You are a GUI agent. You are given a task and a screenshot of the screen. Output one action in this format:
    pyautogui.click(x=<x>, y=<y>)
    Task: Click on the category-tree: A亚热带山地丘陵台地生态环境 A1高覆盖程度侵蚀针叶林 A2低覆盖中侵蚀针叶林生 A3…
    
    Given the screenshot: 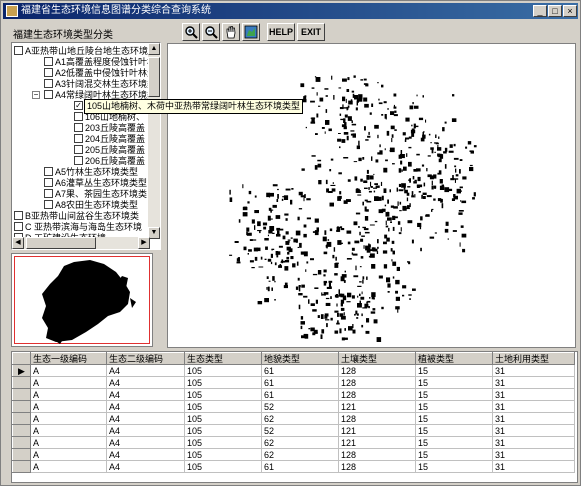 What is the action you would take?
    pyautogui.click(x=86, y=146)
    